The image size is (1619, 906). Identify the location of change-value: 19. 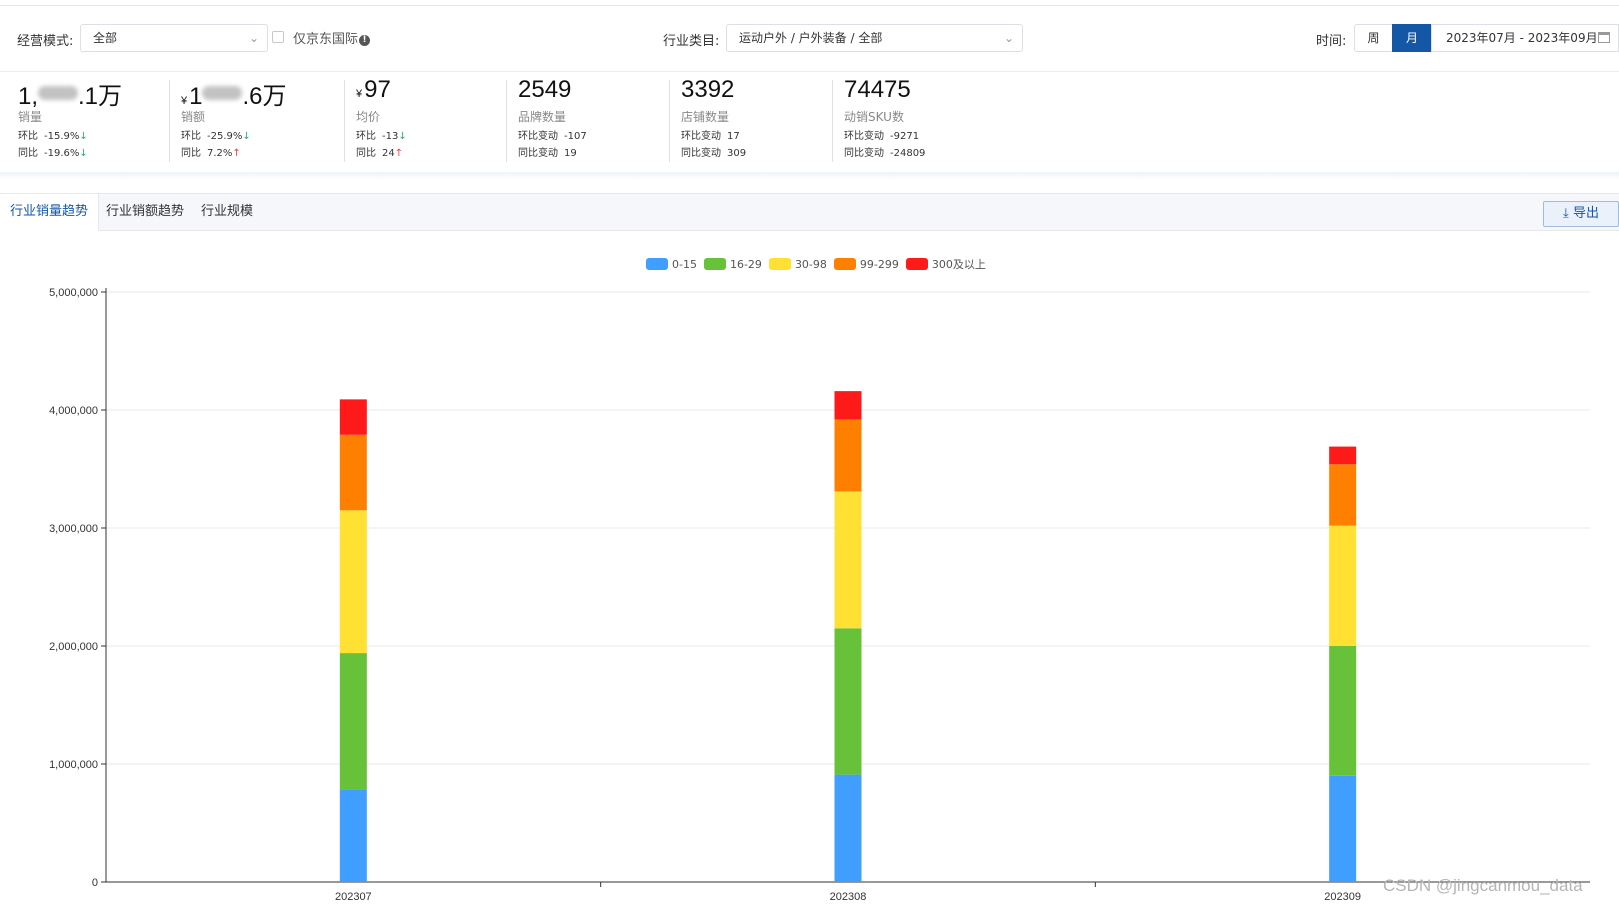
(570, 153).